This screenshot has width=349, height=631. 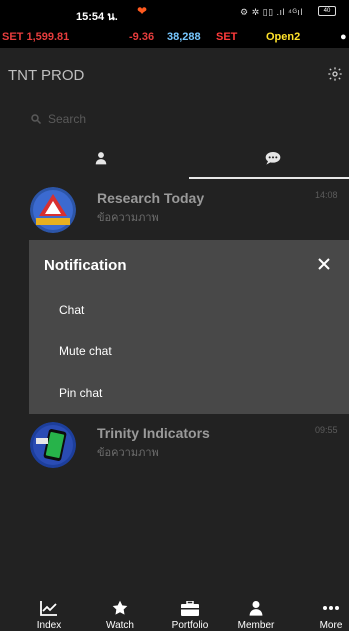 What do you see at coordinates (331, 625) in the screenshot?
I see `nav-label: More` at bounding box center [331, 625].